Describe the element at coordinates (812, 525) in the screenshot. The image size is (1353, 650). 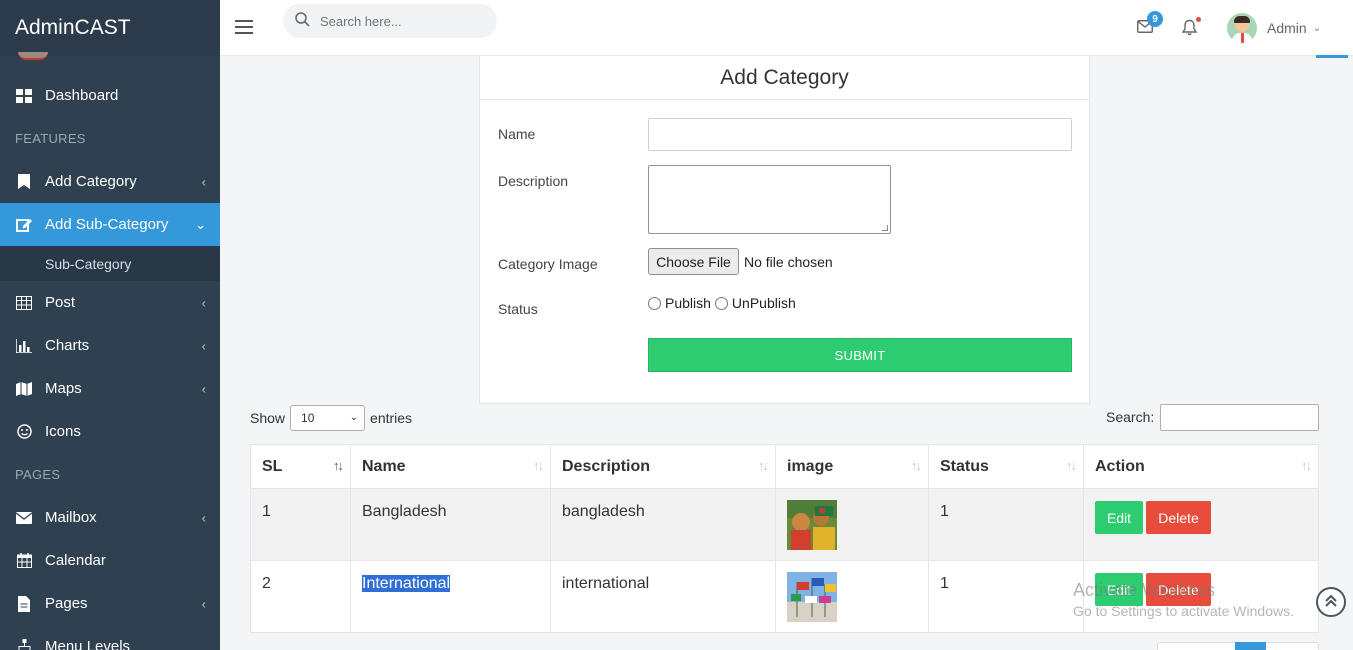
I see `bangladesh-thumbnail` at that location.